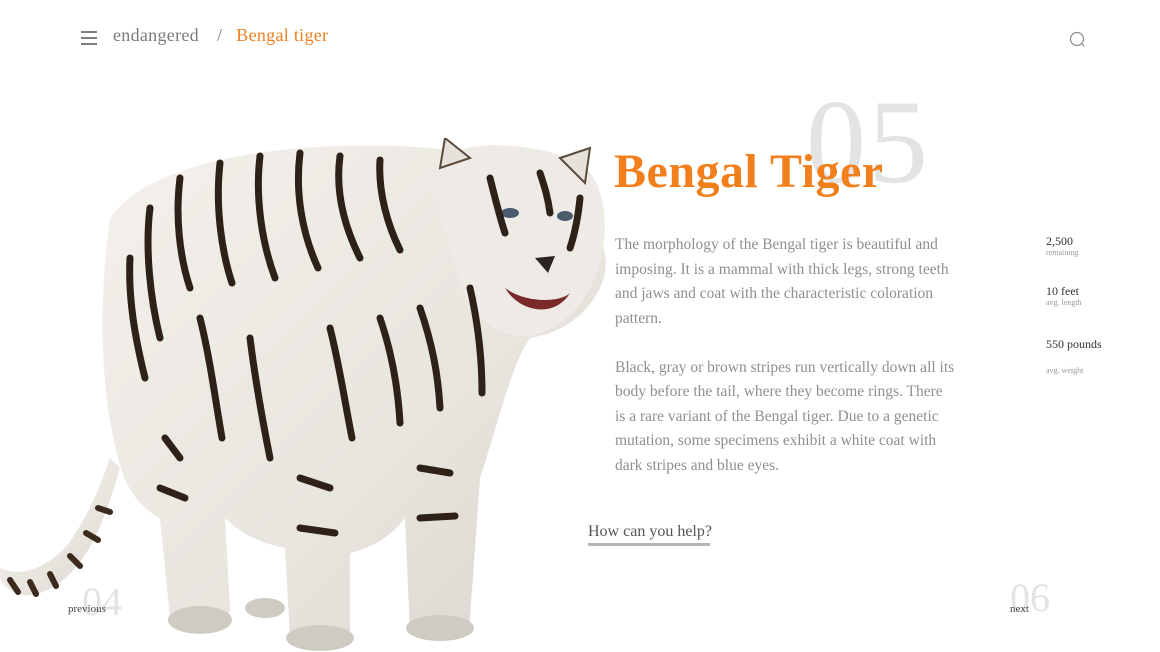 This screenshot has height=652, width=1160. I want to click on stat-length: 10 feet avg. length, so click(1064, 295).